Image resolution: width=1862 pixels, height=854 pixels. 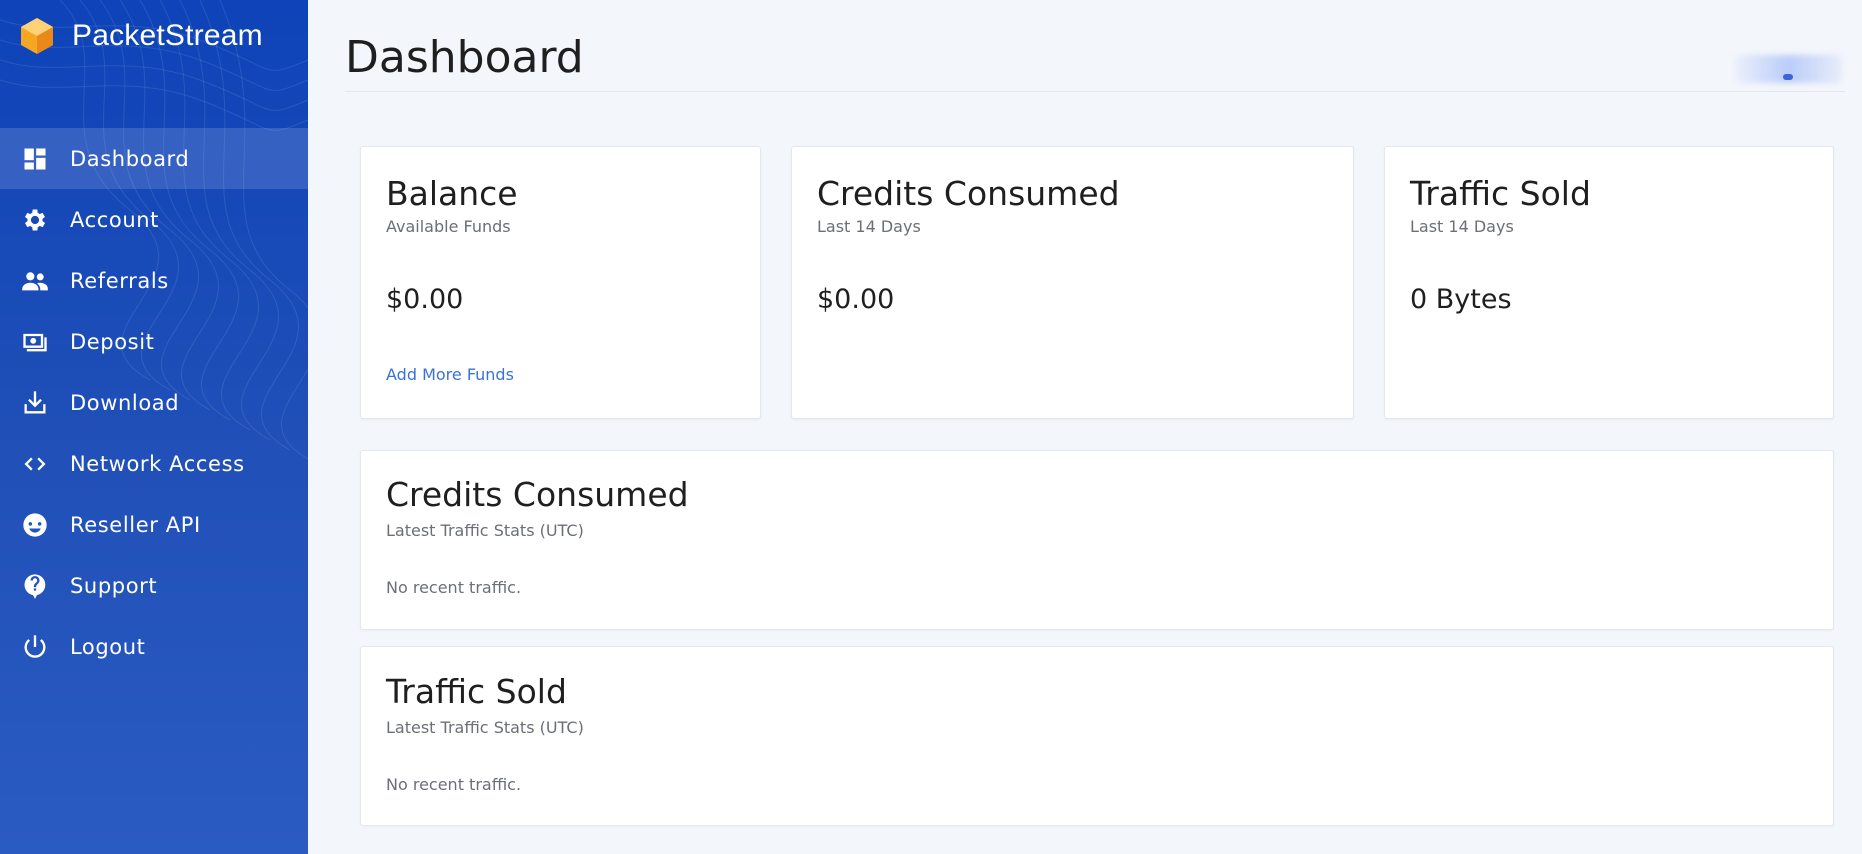 I want to click on sidebar-item-support: Support, so click(x=154, y=585).